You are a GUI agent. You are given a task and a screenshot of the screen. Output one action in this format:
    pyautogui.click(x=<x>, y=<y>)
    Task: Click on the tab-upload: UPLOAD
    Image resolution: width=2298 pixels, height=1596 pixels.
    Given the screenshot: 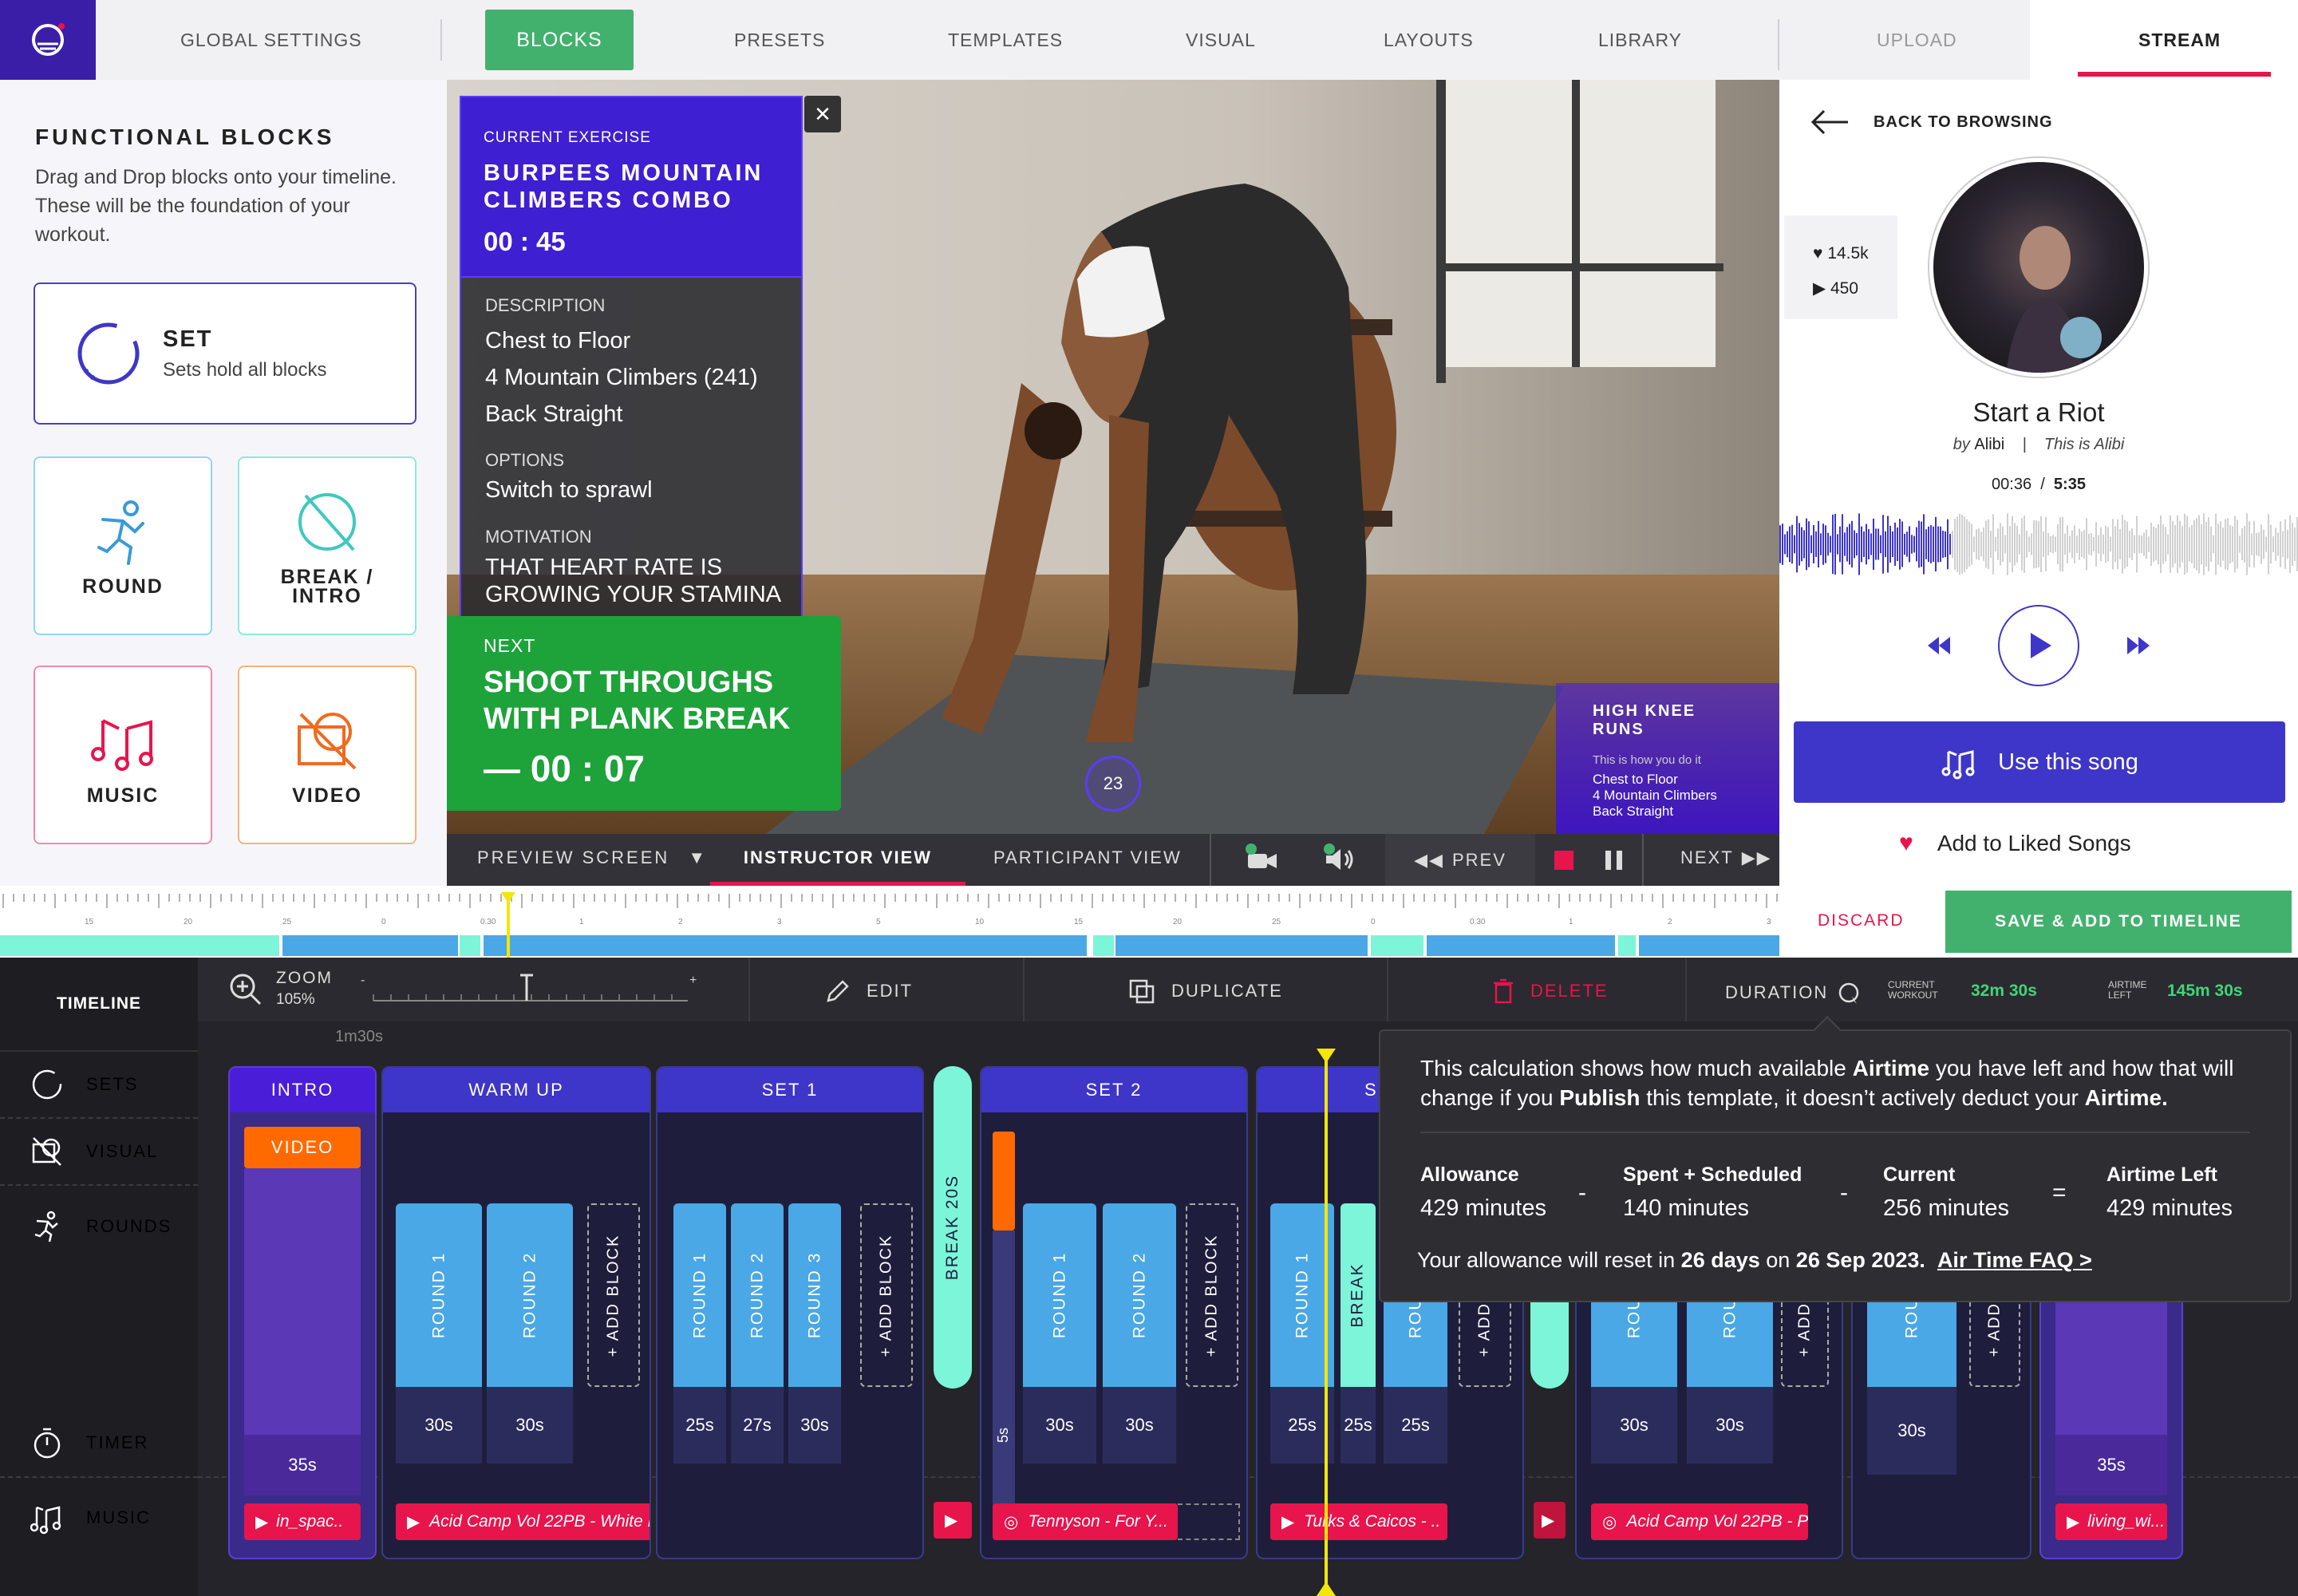 What is the action you would take?
    pyautogui.click(x=1917, y=40)
    